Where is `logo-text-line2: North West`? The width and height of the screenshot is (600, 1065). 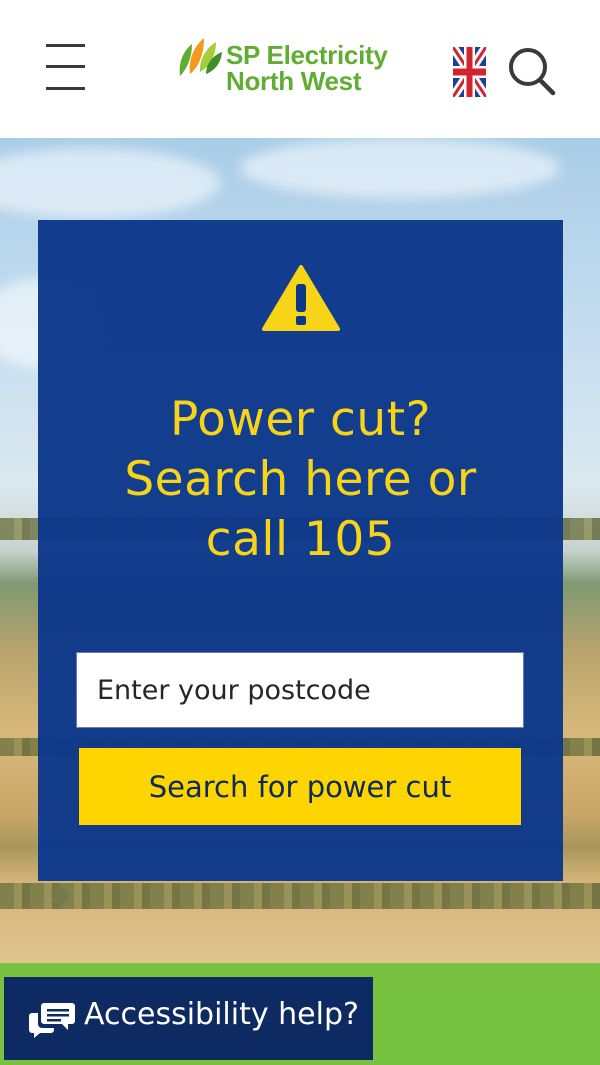 logo-text-line2: North West is located at coordinates (294, 81).